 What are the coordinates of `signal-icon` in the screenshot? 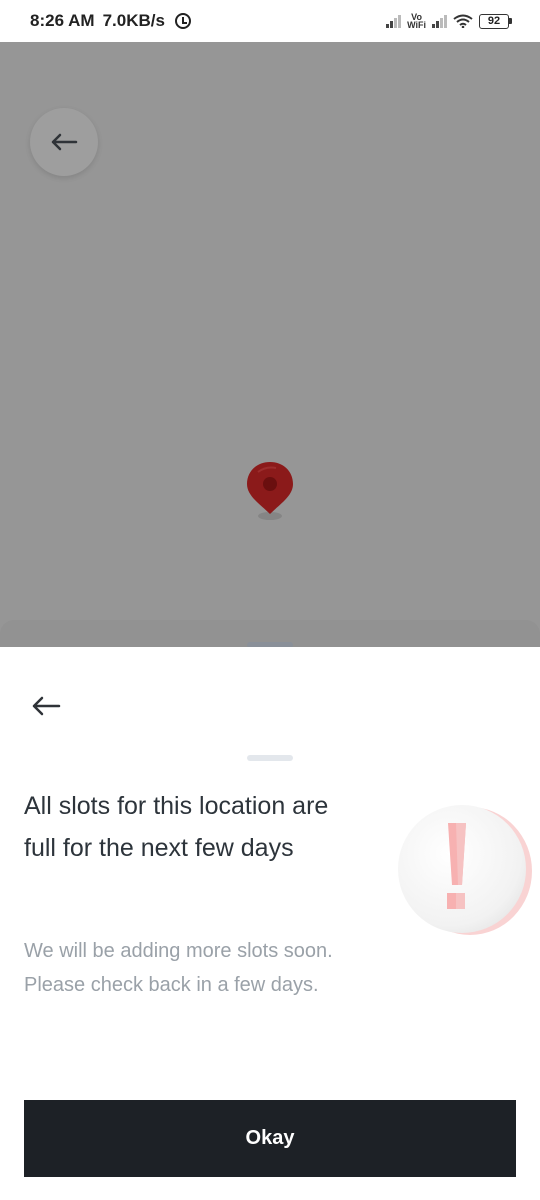 It's located at (394, 21).